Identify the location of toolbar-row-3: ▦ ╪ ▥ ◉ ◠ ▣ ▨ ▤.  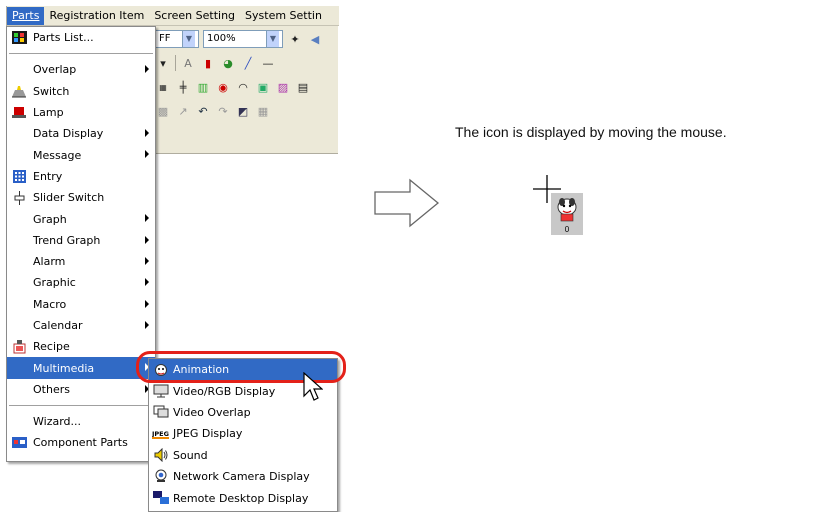
(233, 87).